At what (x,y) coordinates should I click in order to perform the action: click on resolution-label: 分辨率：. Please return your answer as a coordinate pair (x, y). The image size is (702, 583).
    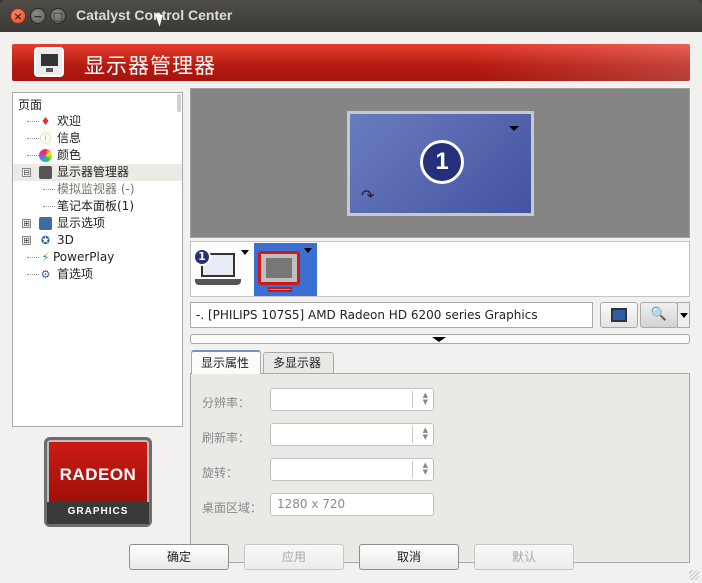
    Looking at the image, I should click on (226, 403).